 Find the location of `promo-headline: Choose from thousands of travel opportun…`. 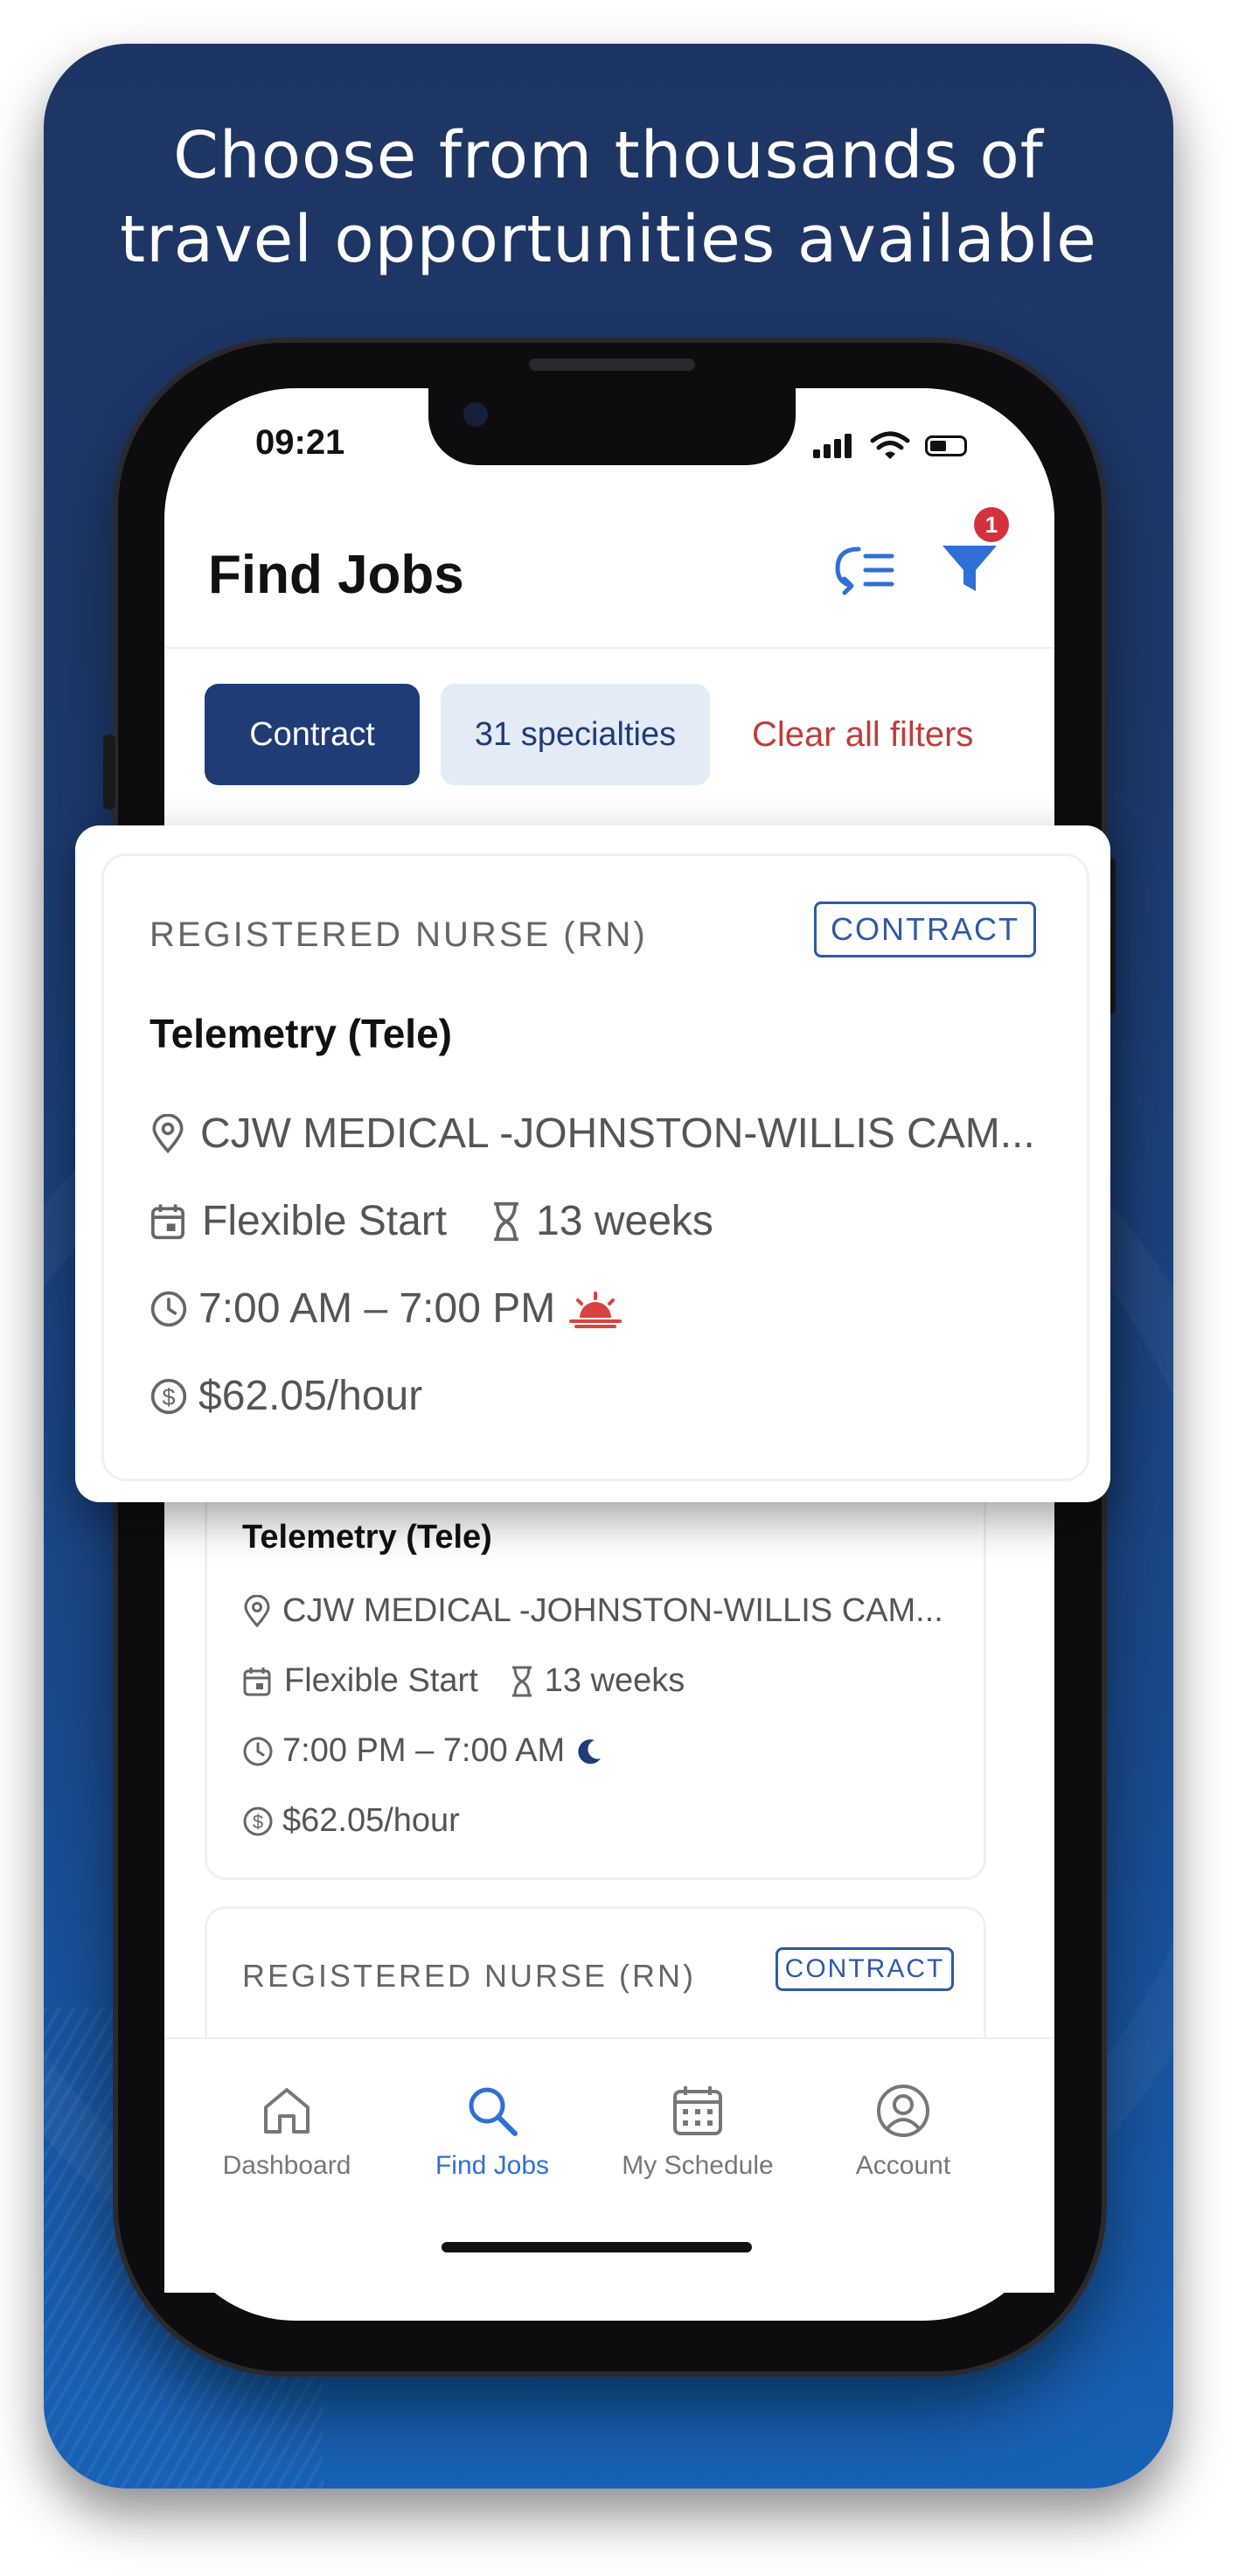

promo-headline: Choose from thousands of travel opportun… is located at coordinates (608, 198).